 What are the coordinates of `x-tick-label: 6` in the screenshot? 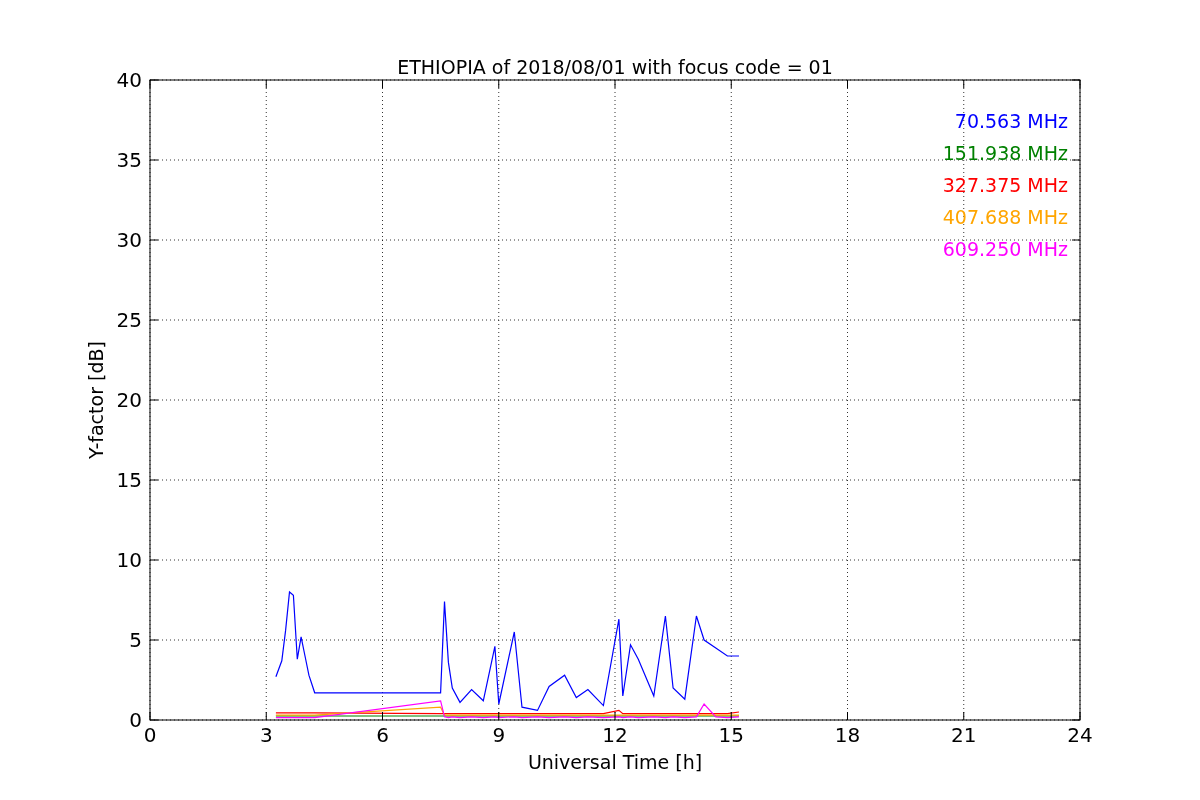 It's located at (382, 735).